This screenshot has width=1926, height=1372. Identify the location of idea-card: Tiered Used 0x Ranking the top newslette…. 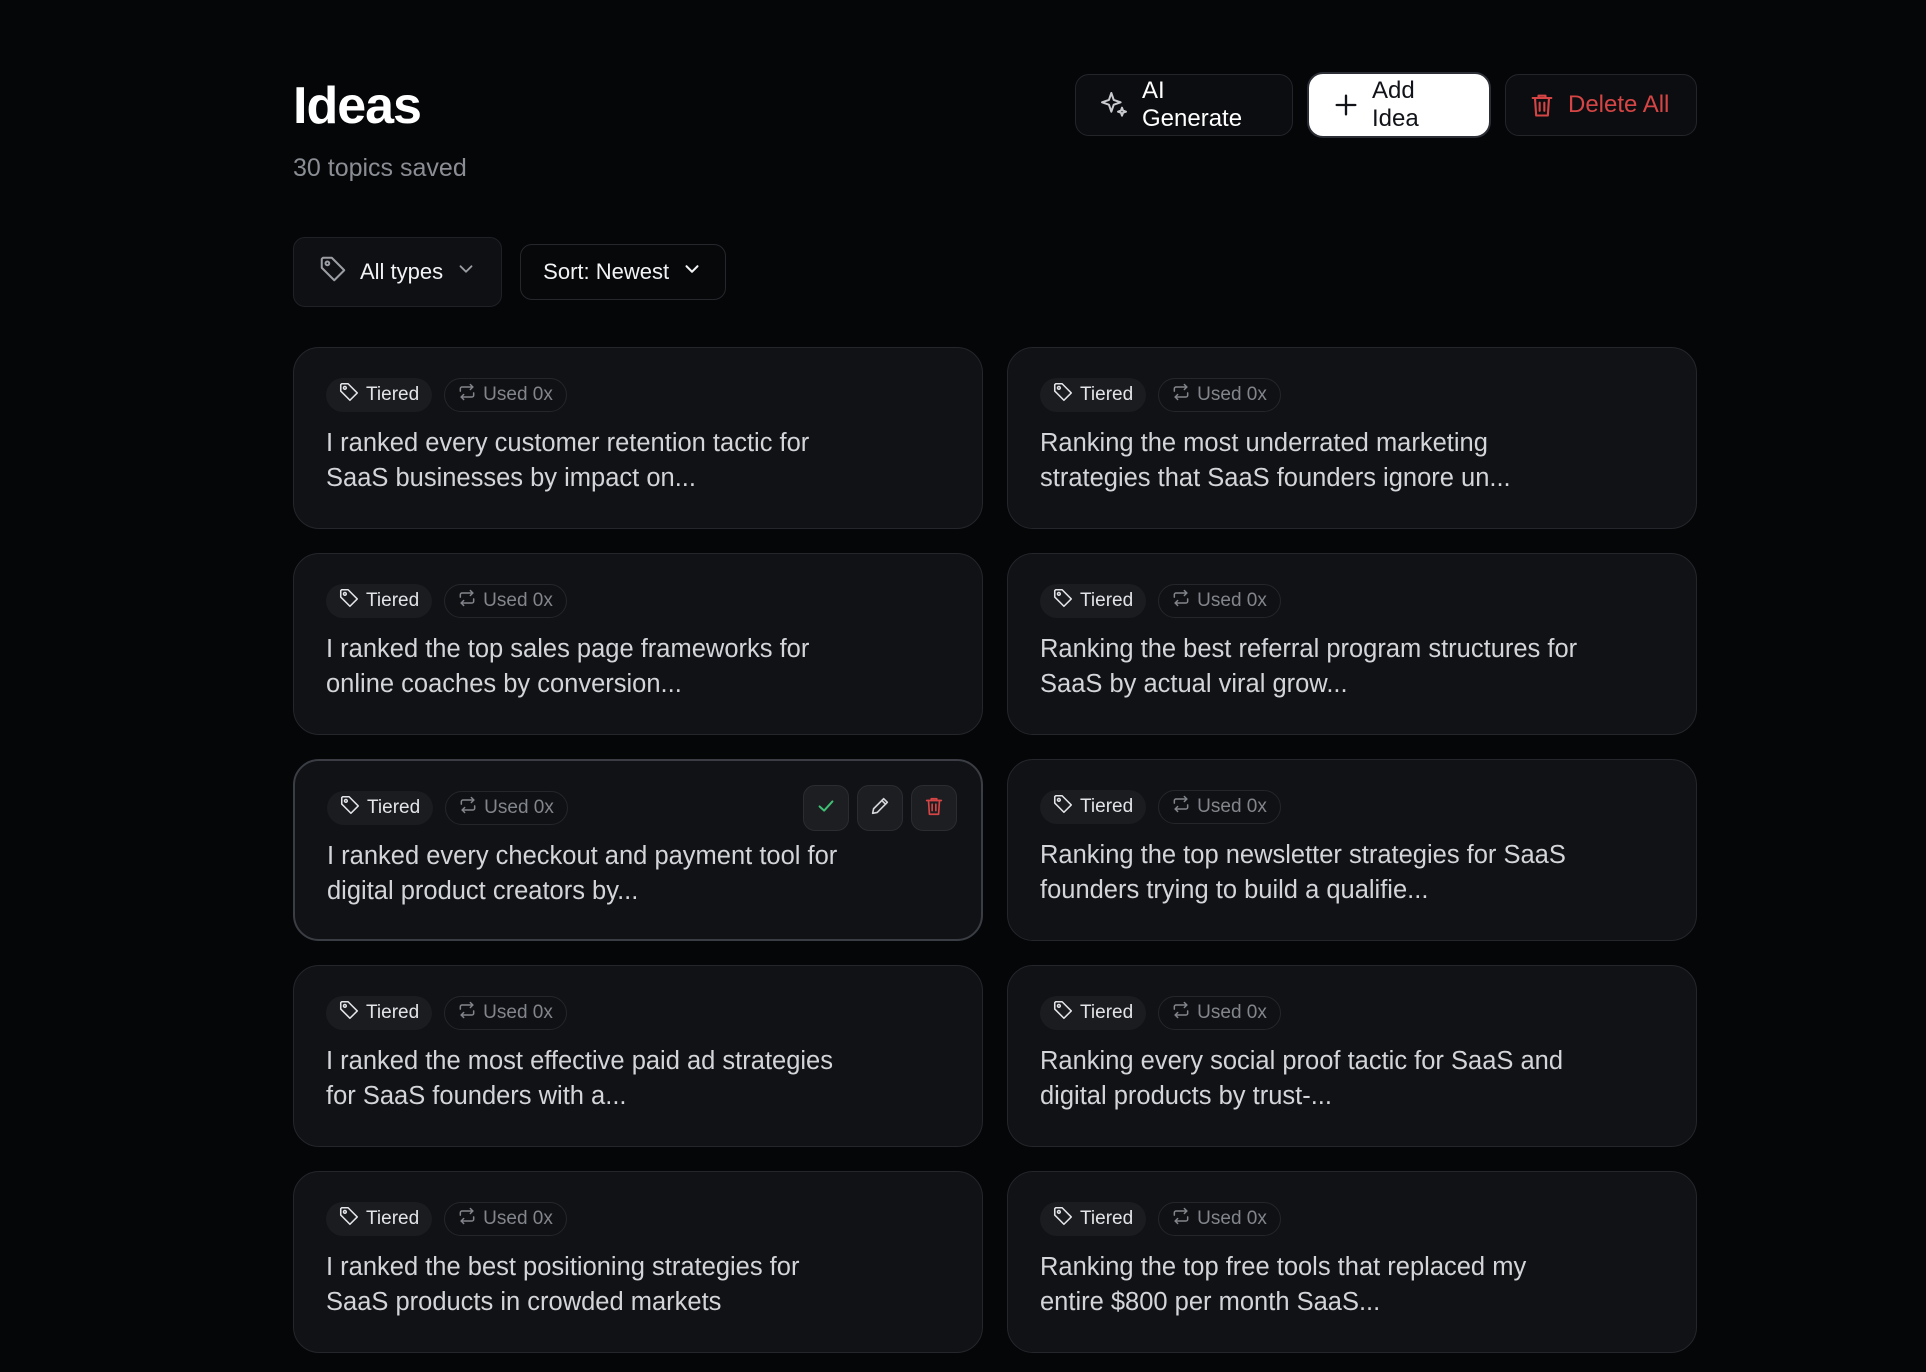
(1352, 850).